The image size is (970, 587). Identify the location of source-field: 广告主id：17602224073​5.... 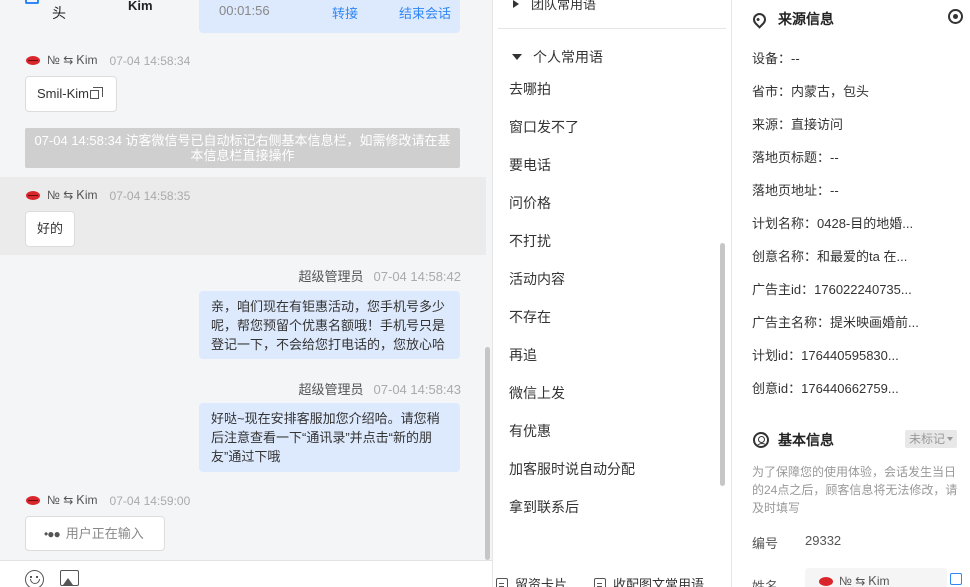
(832, 288).